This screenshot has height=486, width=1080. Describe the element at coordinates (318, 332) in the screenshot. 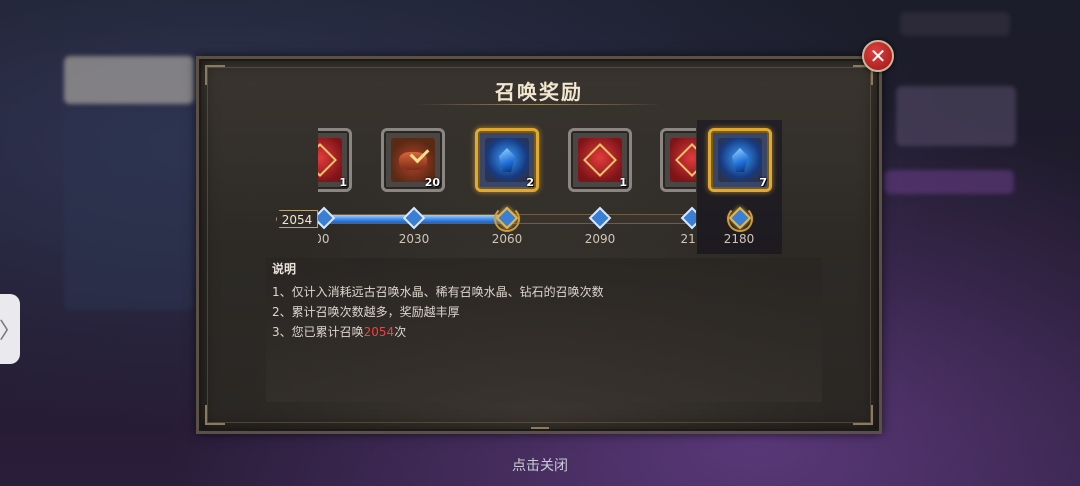

I see `description-line-3-prefix: 3、您已累计召唤` at that location.